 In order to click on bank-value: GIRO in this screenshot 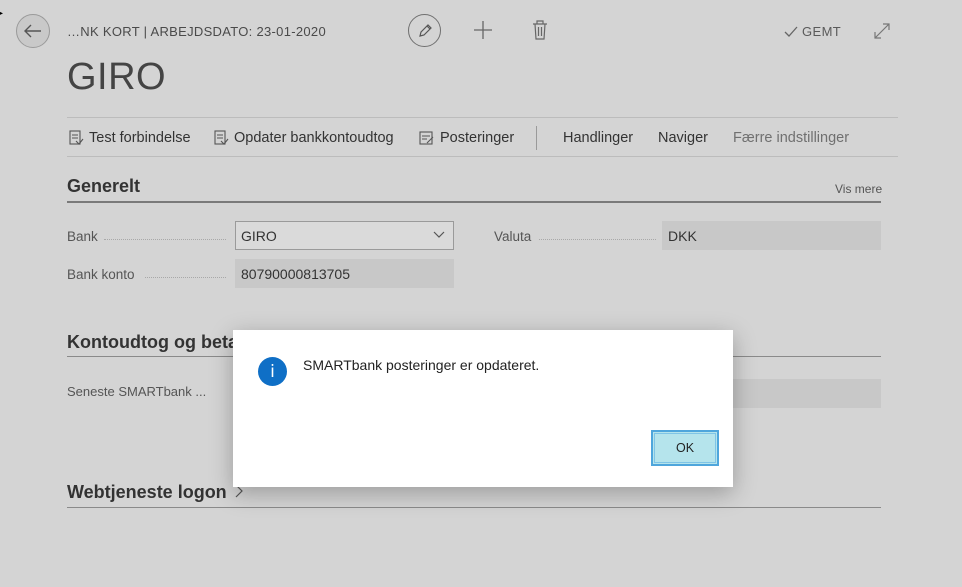, I will do `click(259, 236)`.